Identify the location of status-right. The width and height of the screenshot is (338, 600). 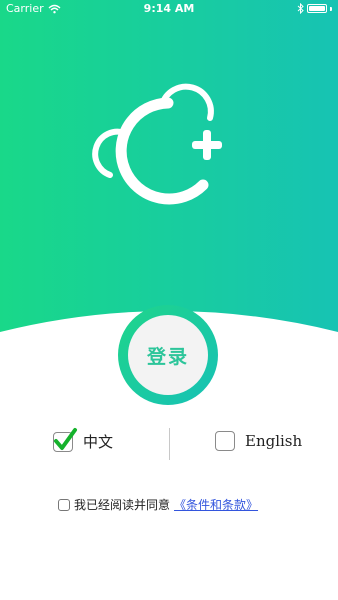
(314, 8).